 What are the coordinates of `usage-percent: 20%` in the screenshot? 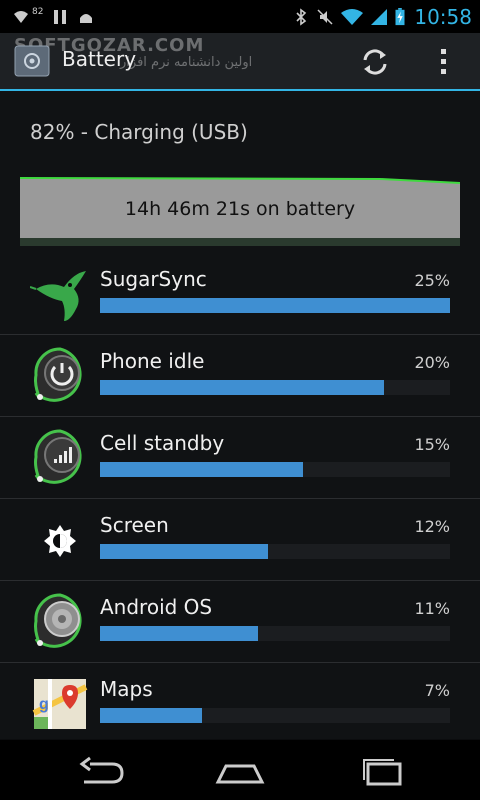 It's located at (432, 362).